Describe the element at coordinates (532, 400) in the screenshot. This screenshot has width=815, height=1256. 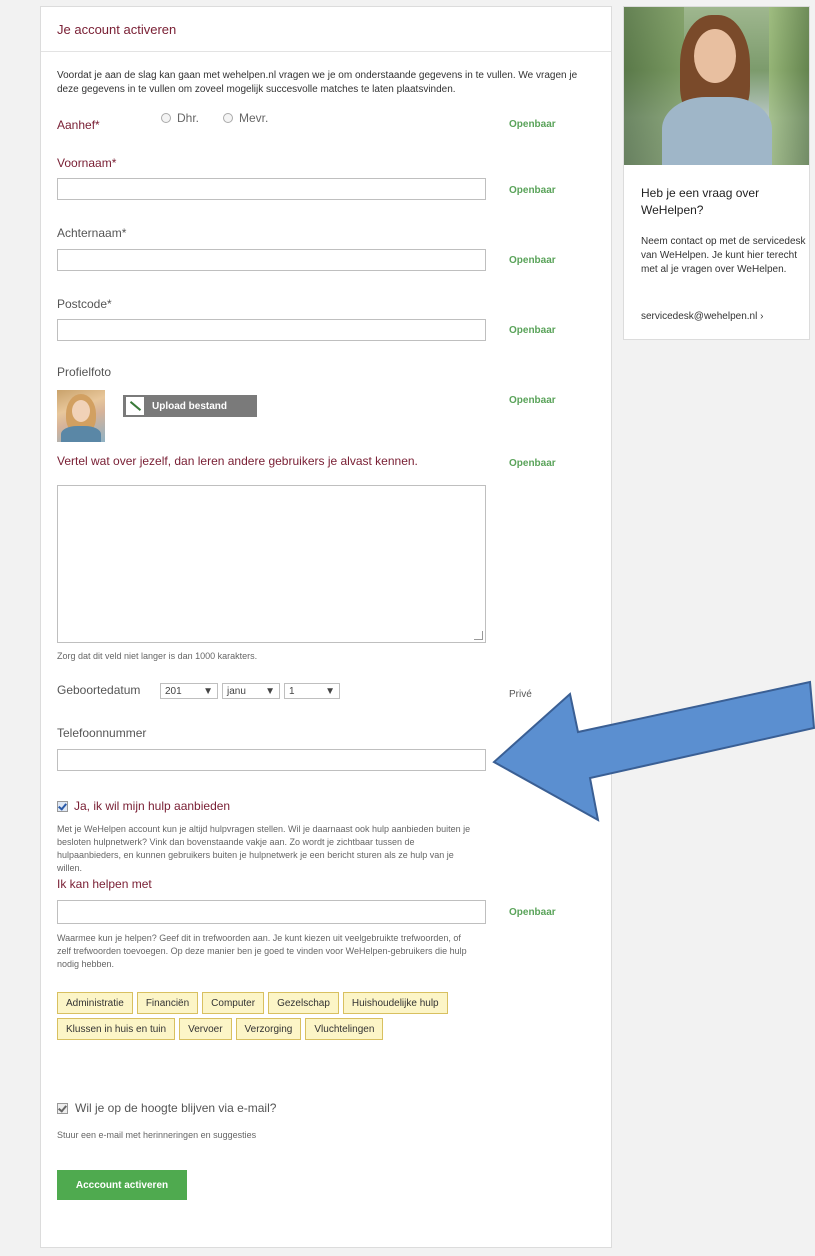
I see `photo-visibility: Openbaar` at that location.